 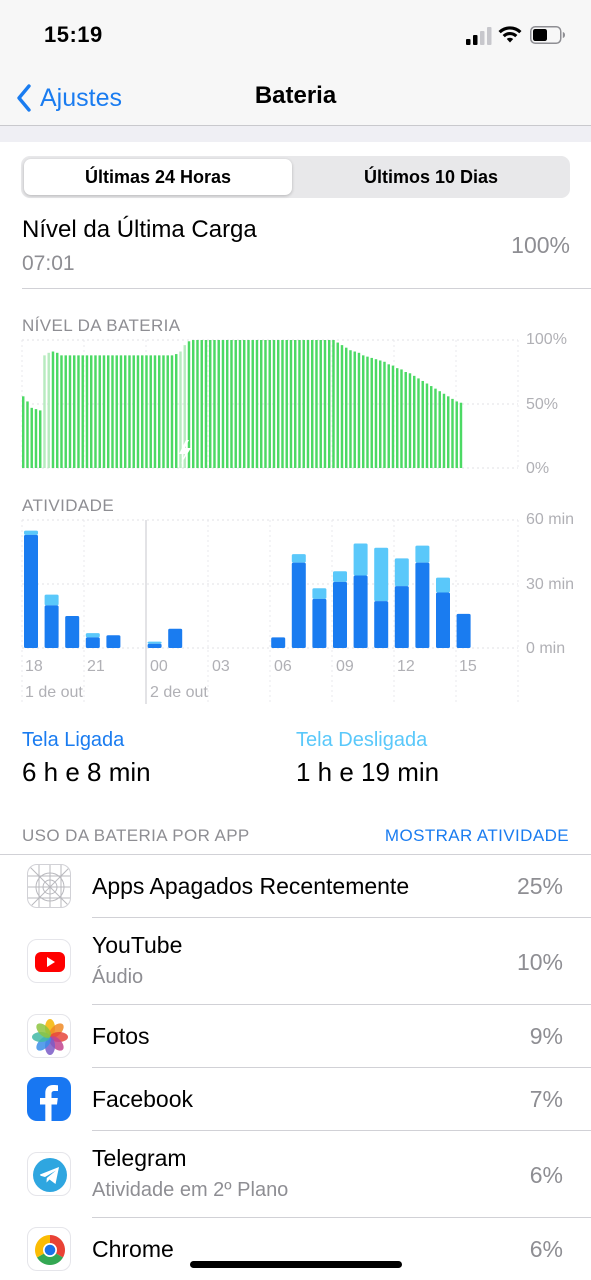 What do you see at coordinates (179, 692) in the screenshot?
I see `activity-date-label: 2 de out` at bounding box center [179, 692].